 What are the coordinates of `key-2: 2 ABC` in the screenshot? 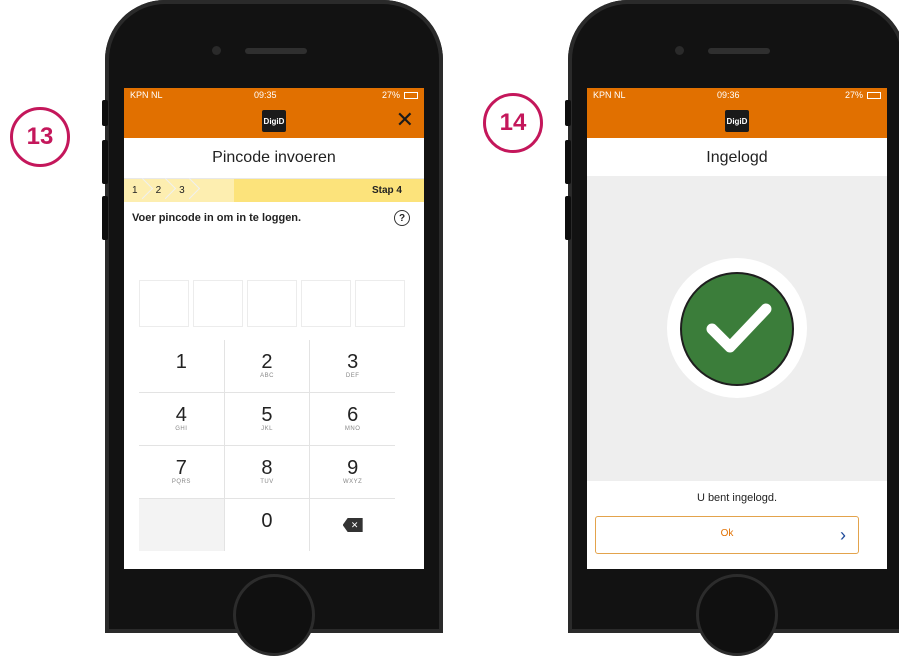 It's located at (267, 366).